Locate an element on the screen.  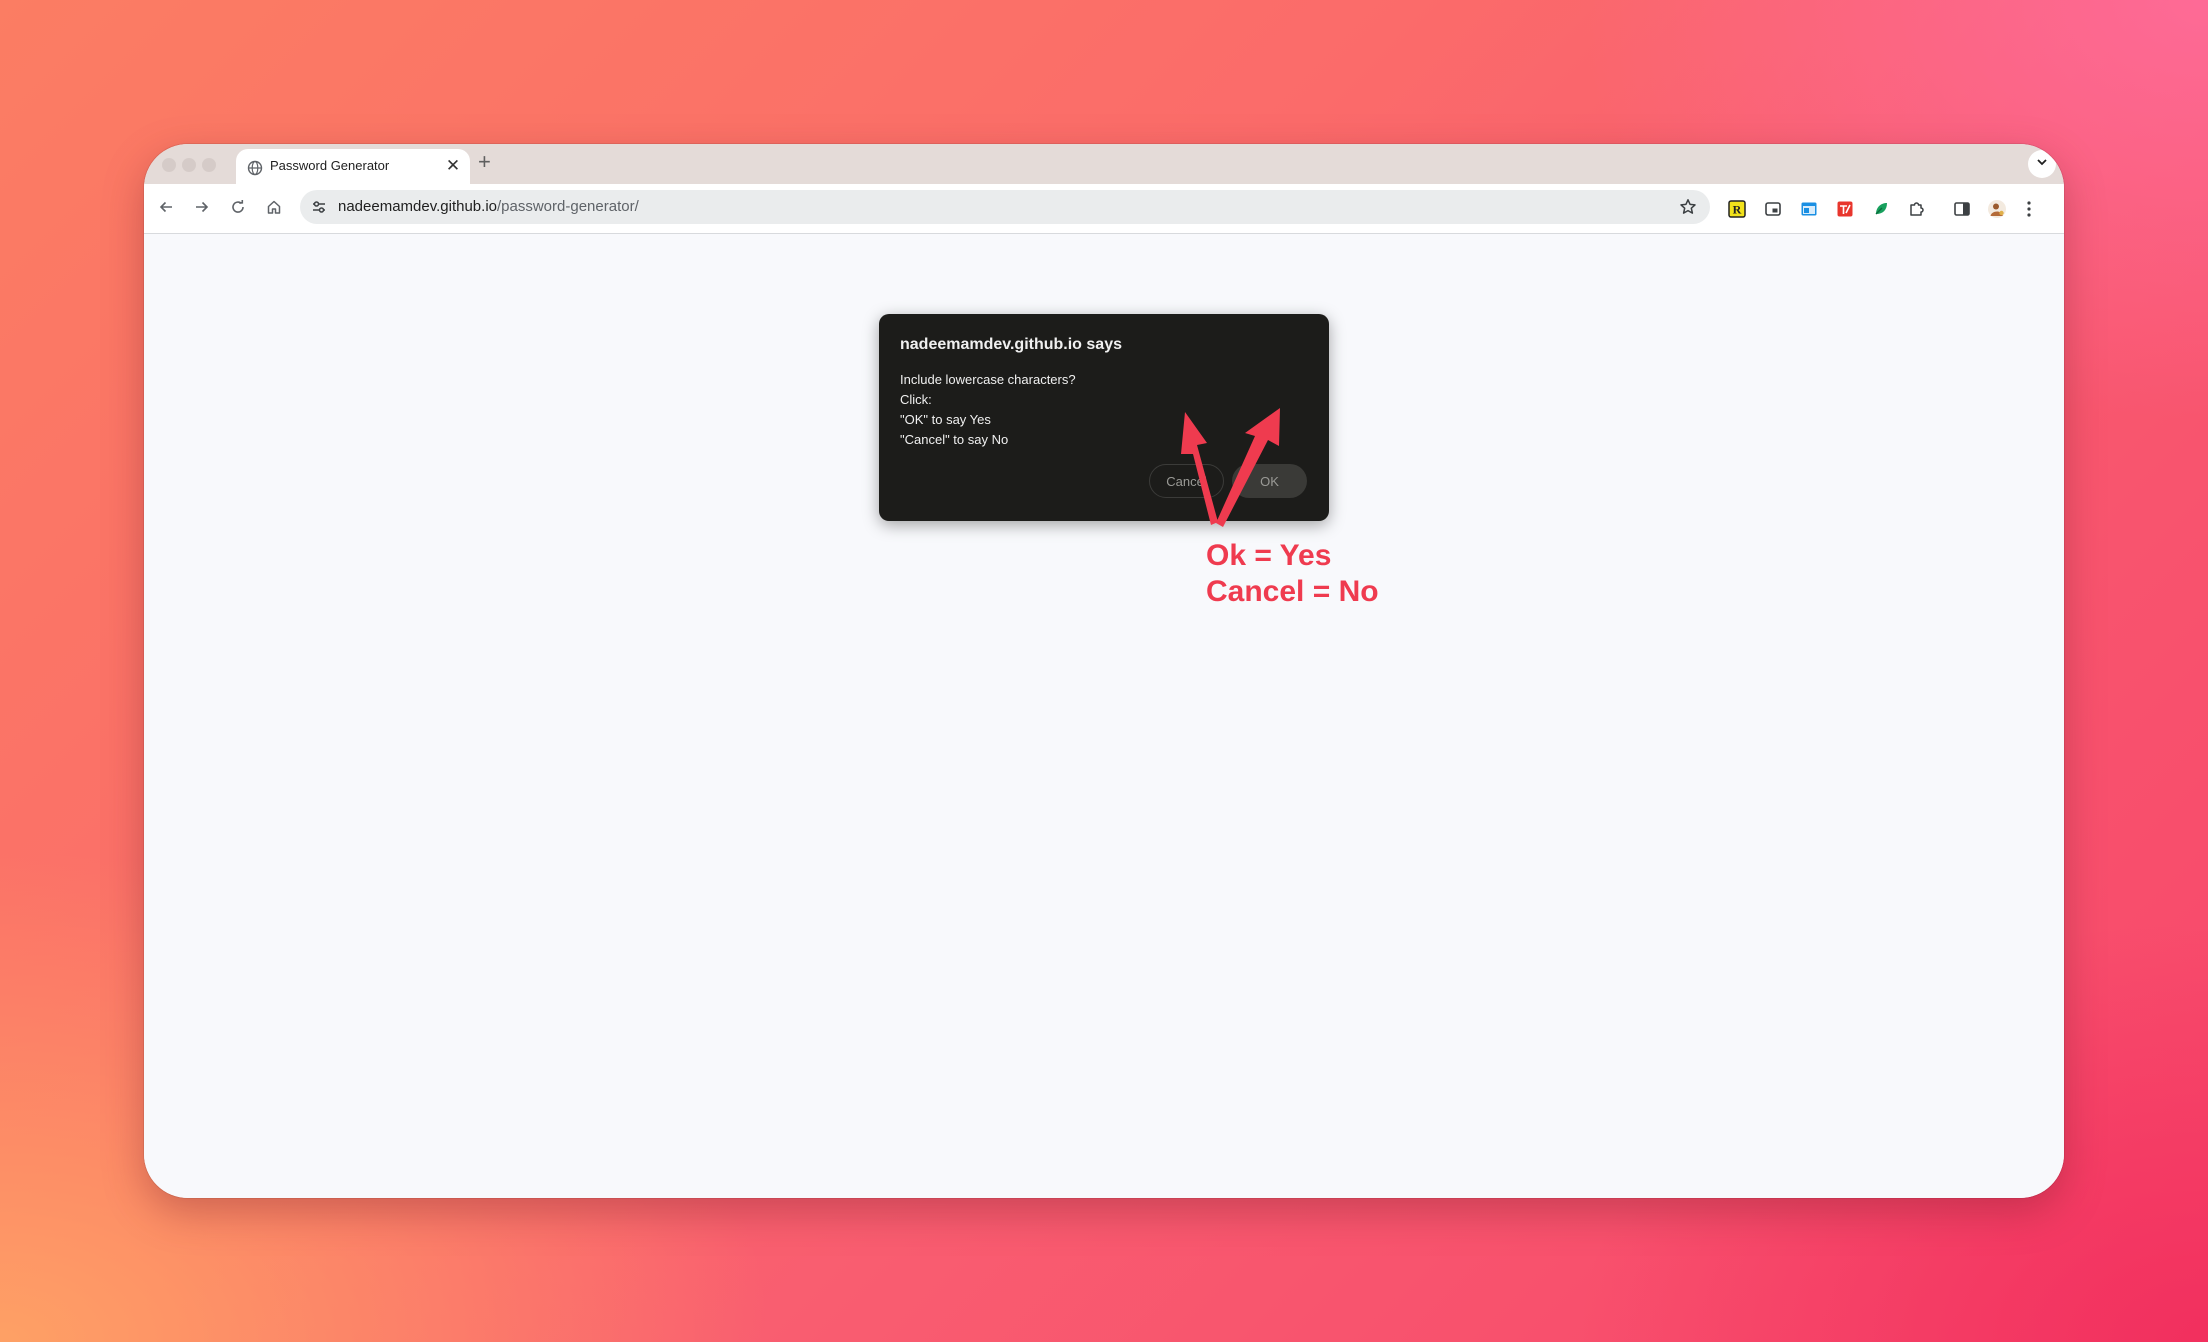
forward-arrow-icon is located at coordinates (202, 209).